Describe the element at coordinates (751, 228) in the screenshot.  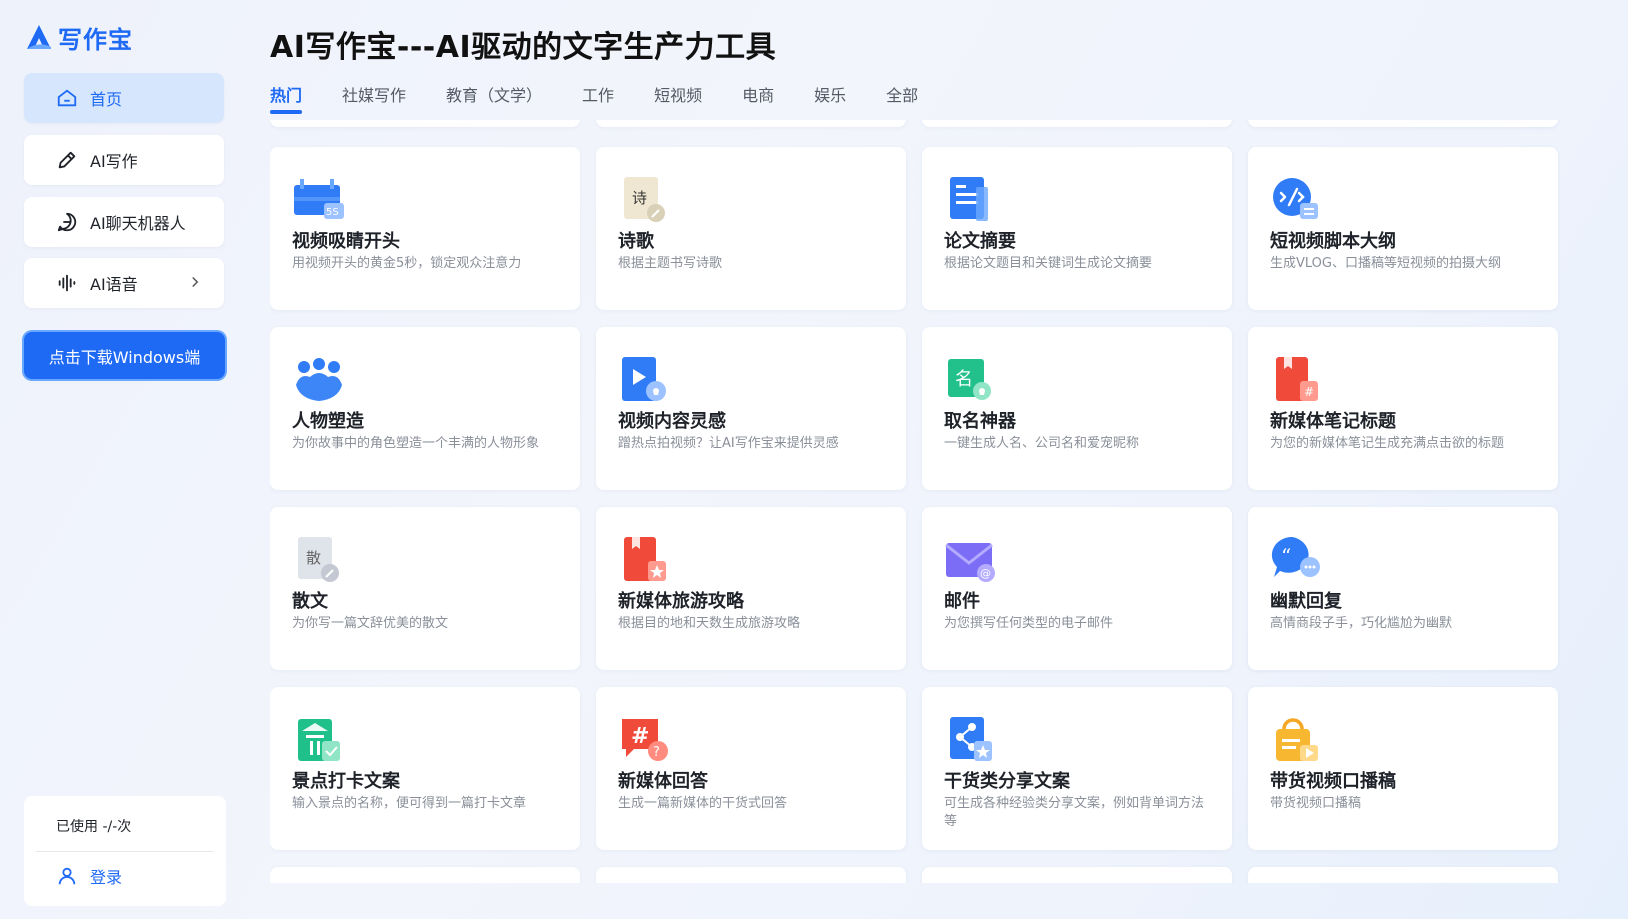
I see `tool-card: 诗 诗歌 根据主题书写诗歌` at that location.